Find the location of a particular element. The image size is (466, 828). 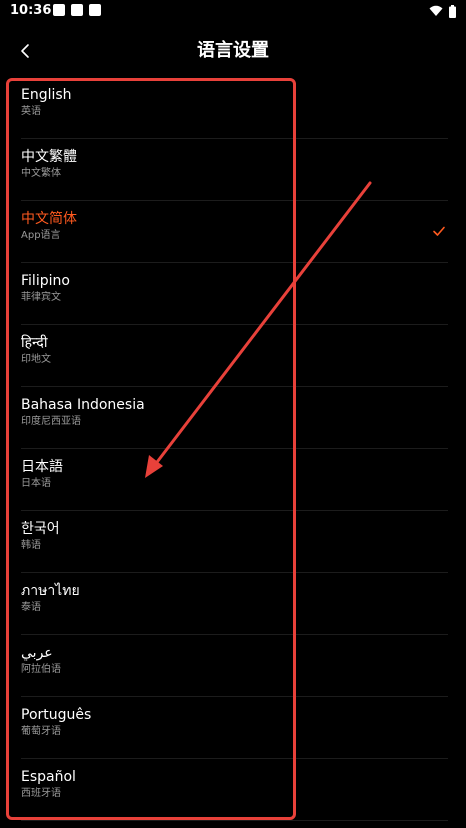

language-subtitle: 韩语 is located at coordinates (31, 545).